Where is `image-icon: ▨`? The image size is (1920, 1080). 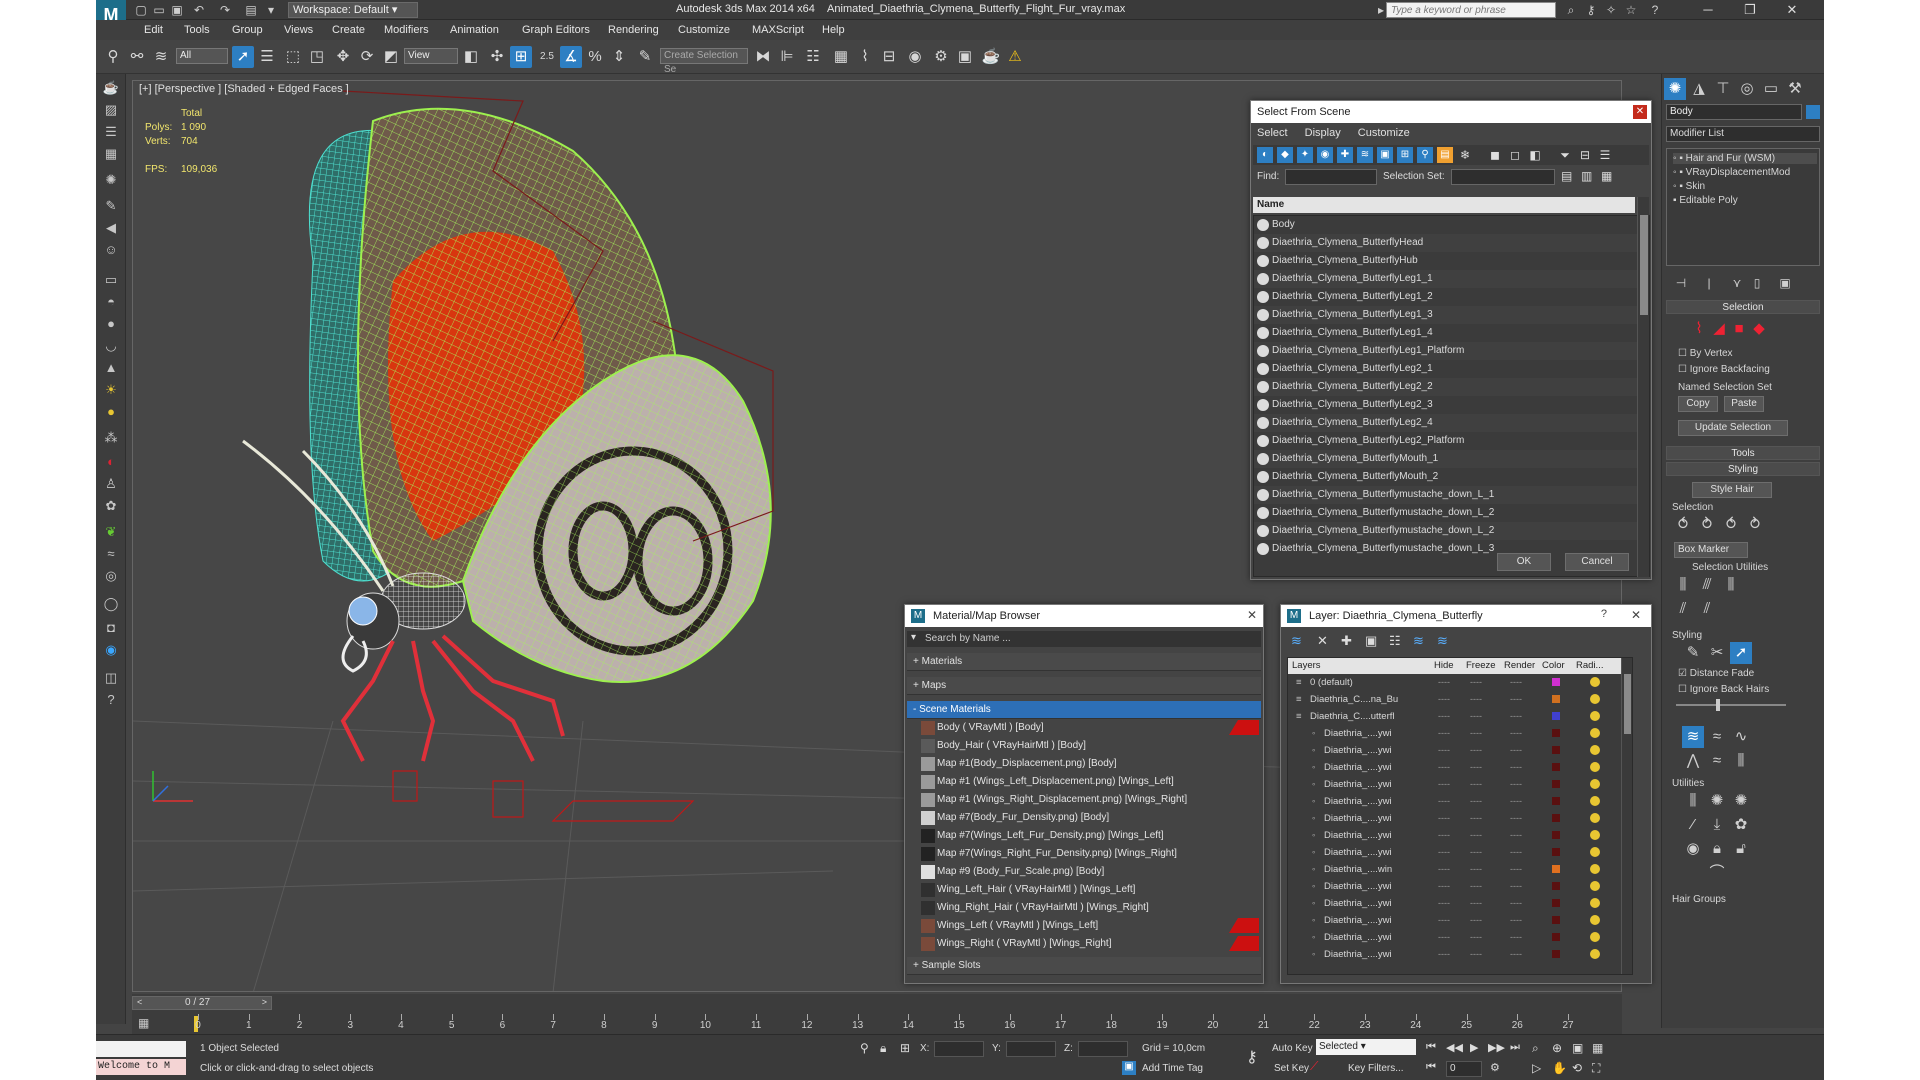
image-icon: ▨ is located at coordinates (111, 110).